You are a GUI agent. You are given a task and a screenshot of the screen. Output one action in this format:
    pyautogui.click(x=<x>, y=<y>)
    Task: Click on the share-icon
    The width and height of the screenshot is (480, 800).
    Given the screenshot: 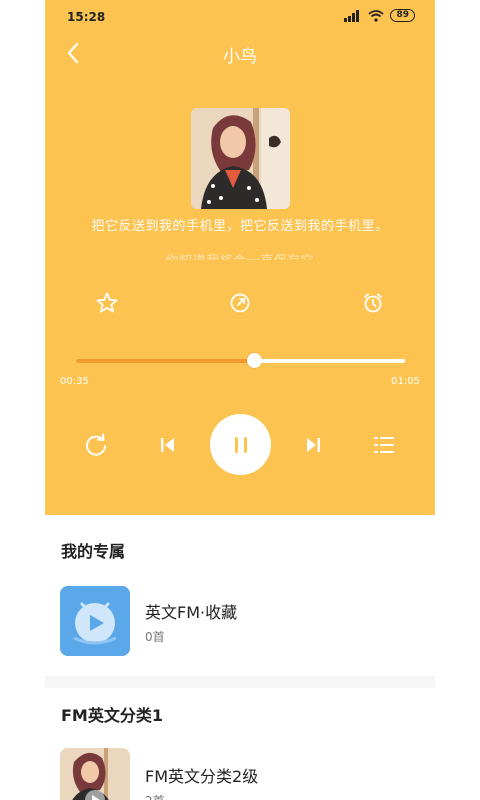 What is the action you would take?
    pyautogui.click(x=240, y=303)
    